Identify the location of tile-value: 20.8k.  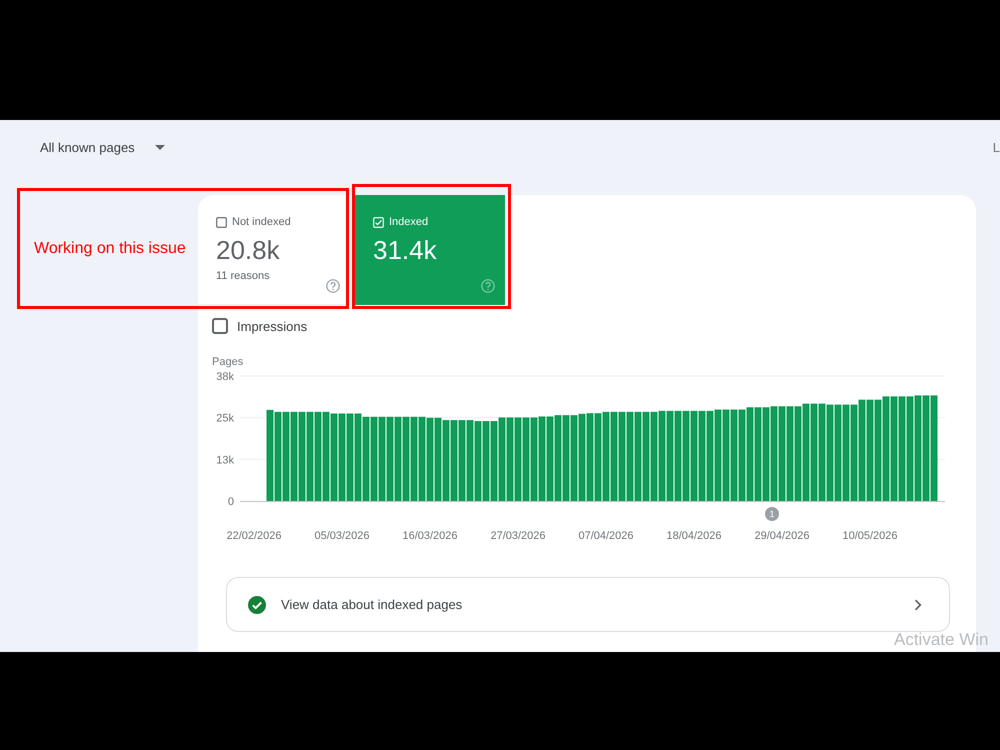
(248, 250).